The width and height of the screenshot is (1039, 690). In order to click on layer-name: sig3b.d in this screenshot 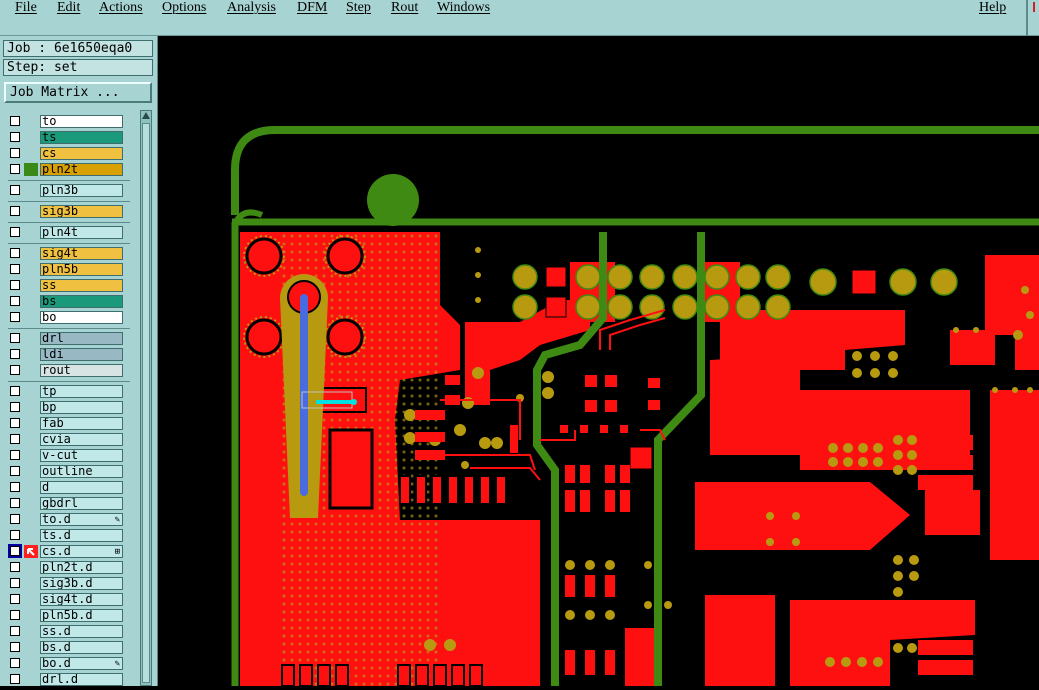, I will do `click(81, 583)`.